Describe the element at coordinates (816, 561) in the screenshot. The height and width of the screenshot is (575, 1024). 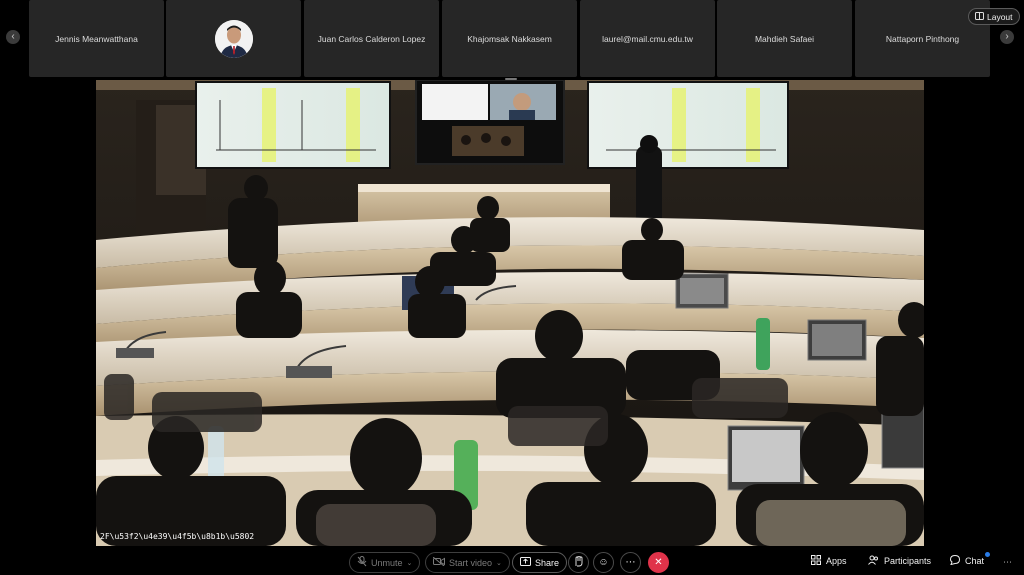
I see `apps-grid-icon` at that location.